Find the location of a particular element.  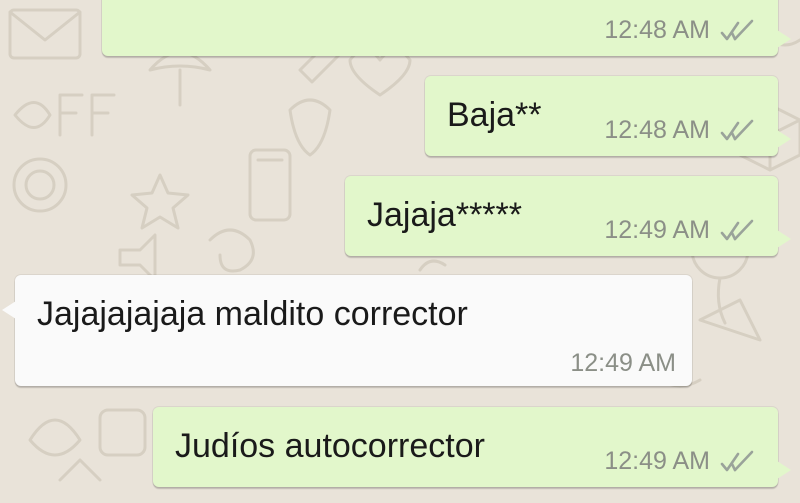

message-text: Baja** is located at coordinates (494, 115).